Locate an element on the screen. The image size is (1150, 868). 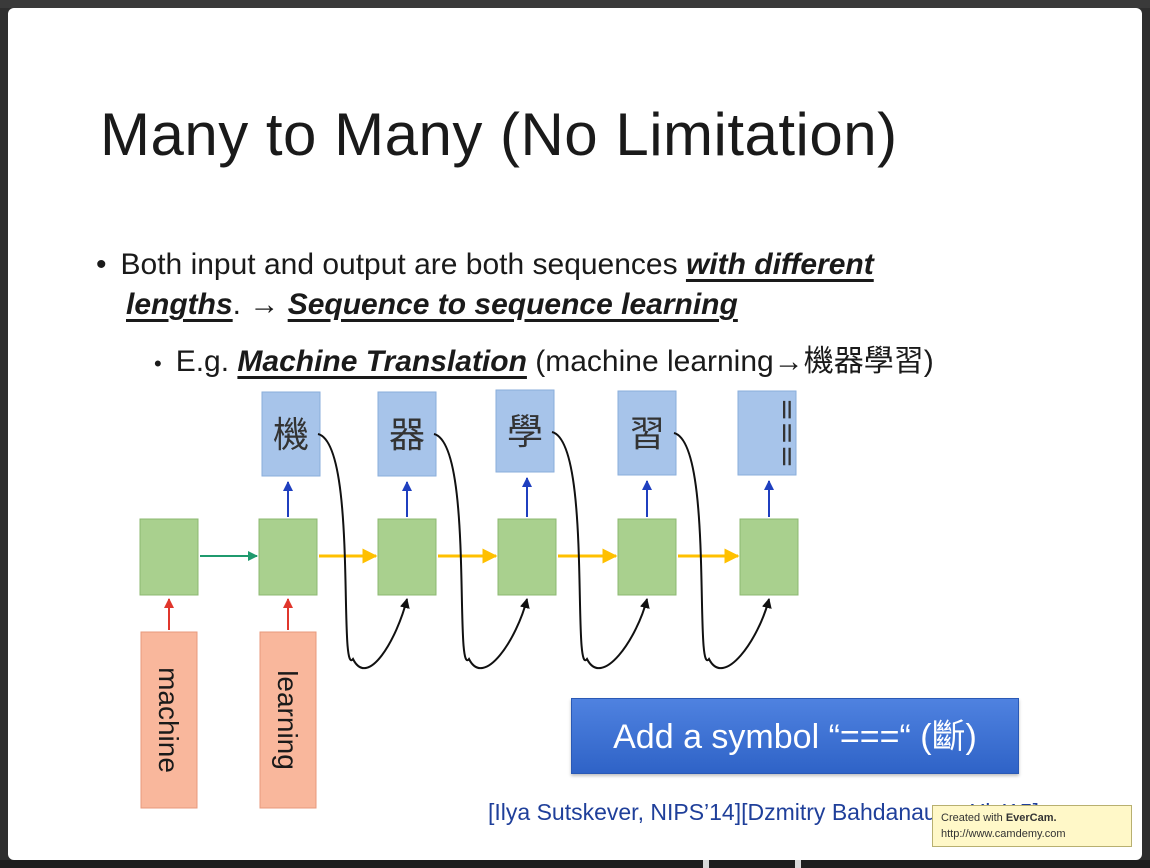
output-token-2: 器 is located at coordinates (407, 435).